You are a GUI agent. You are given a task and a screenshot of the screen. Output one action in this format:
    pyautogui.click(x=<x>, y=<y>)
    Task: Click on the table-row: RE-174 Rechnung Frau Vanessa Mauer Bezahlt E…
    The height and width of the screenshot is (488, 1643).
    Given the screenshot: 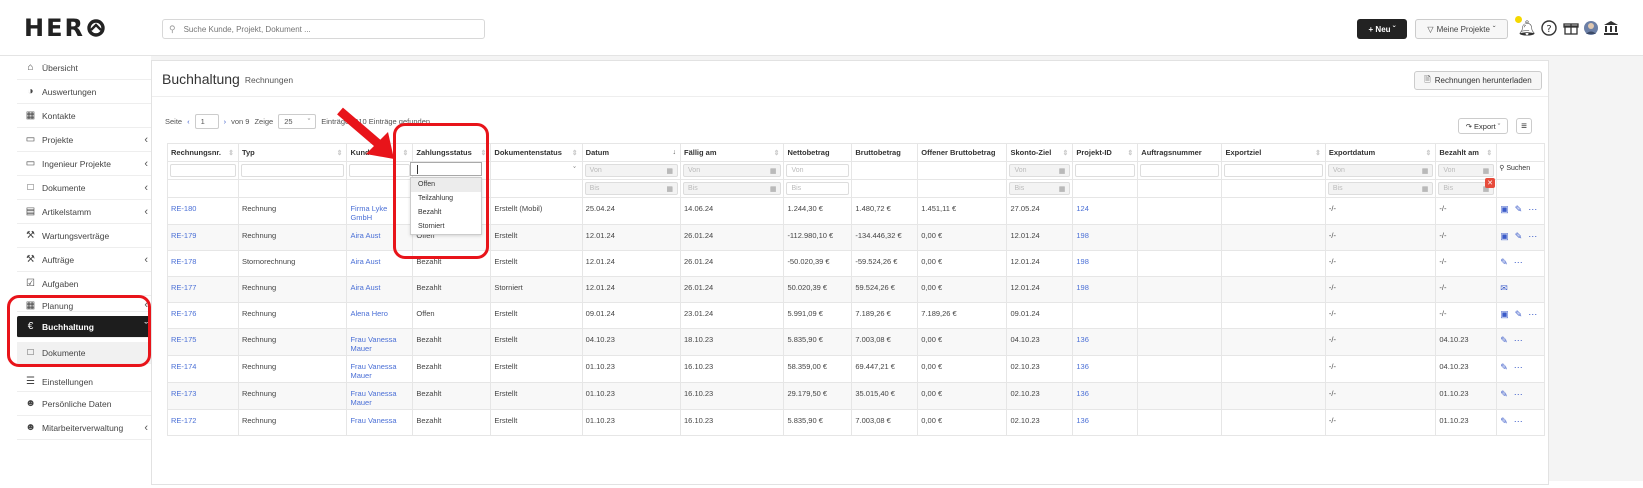 What is the action you would take?
    pyautogui.click(x=856, y=369)
    